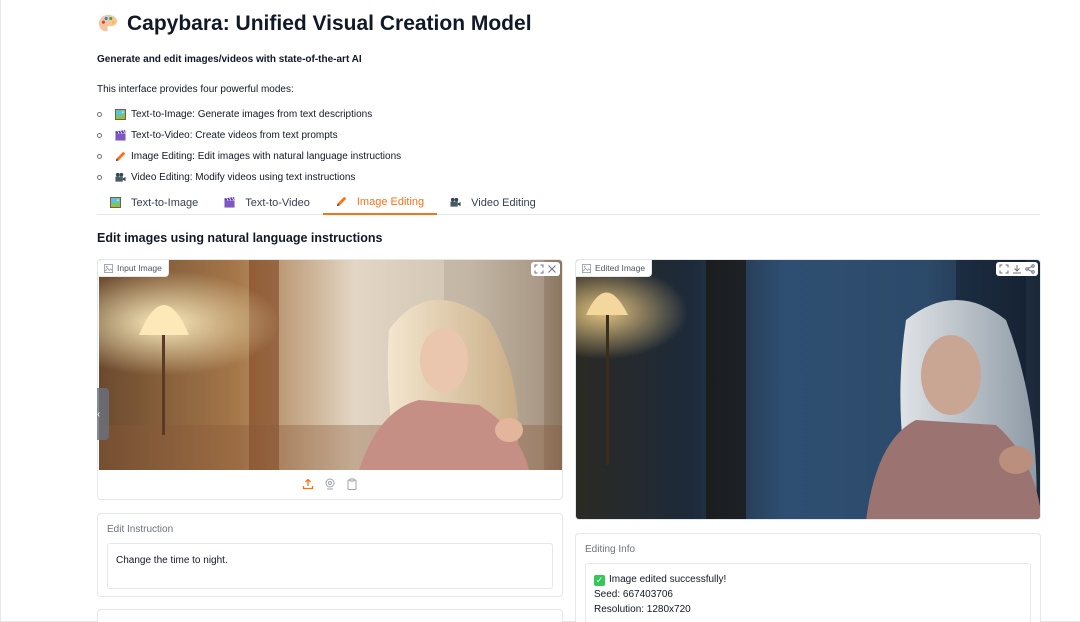  Describe the element at coordinates (642, 609) in the screenshot. I see `resolution-text: Resolution: 1280x720` at that location.